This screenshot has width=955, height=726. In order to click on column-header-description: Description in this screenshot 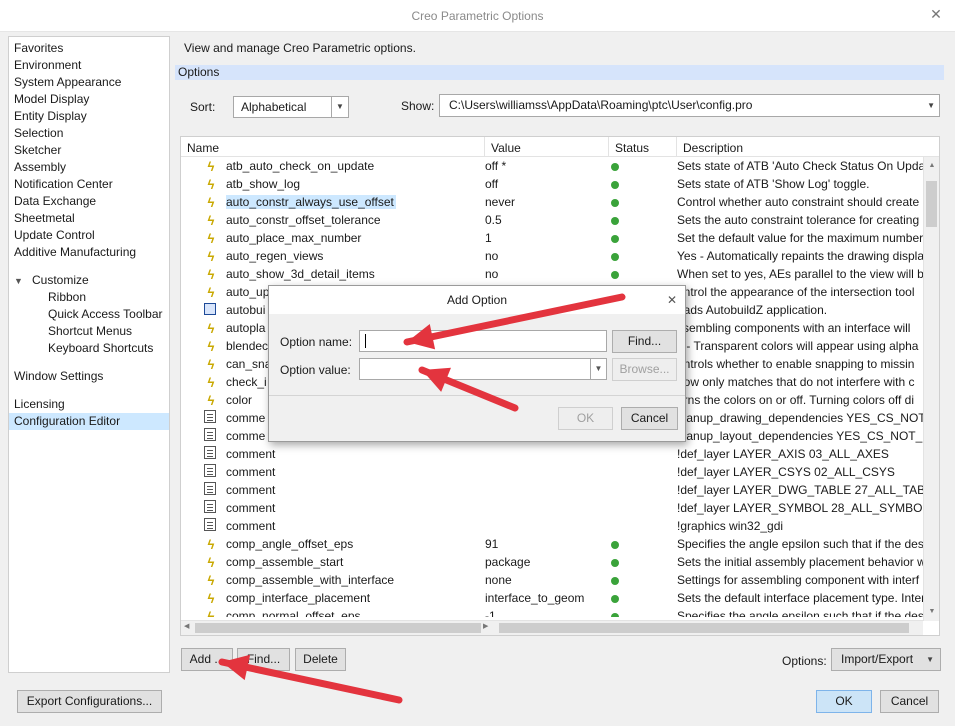, I will do `click(808, 147)`.